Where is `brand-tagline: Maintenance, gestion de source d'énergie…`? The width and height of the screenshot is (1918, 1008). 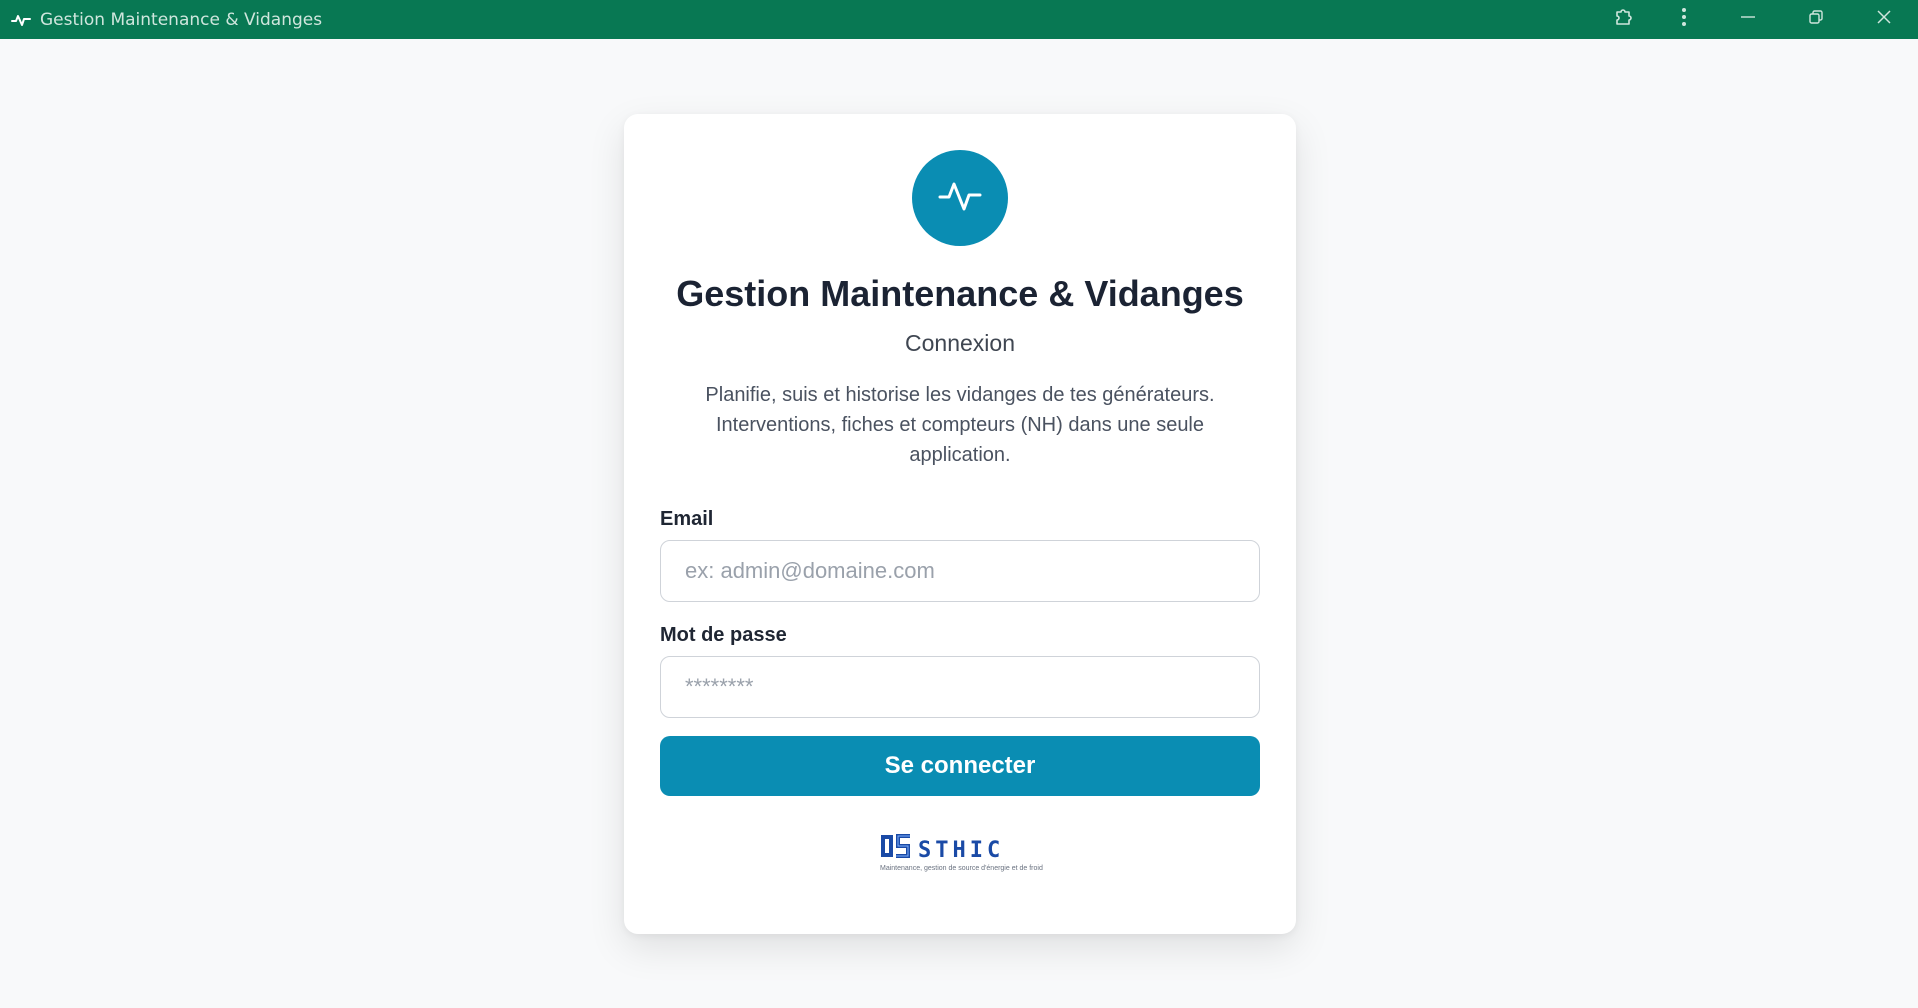 brand-tagline: Maintenance, gestion de source d'énergie… is located at coordinates (961, 868).